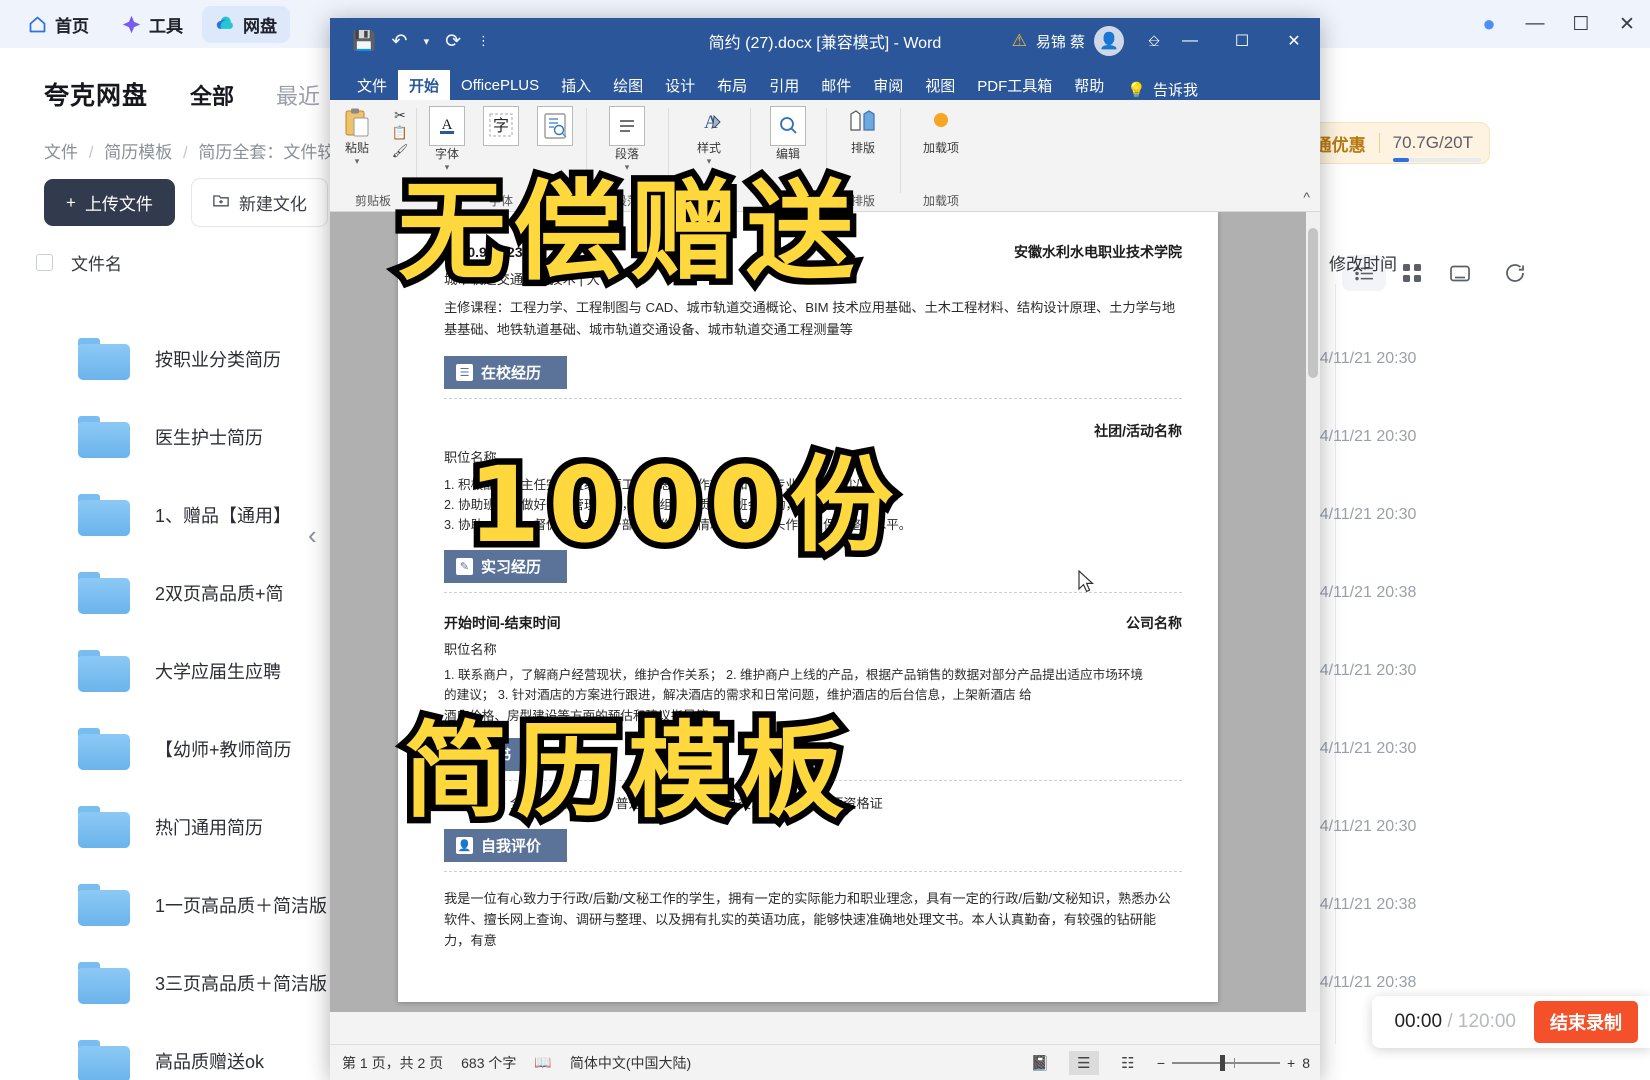 This screenshot has width=1650, height=1080. What do you see at coordinates (1313, 612) in the screenshot?
I see `document-scrollbar` at bounding box center [1313, 612].